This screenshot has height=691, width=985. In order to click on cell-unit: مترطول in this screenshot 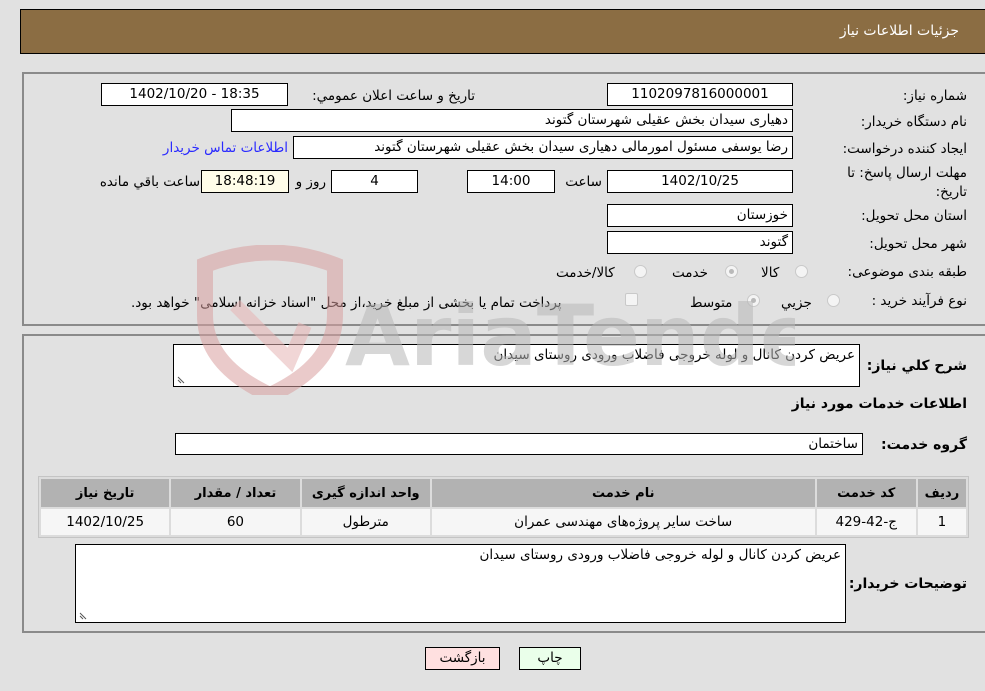, I will do `click(365, 522)`.